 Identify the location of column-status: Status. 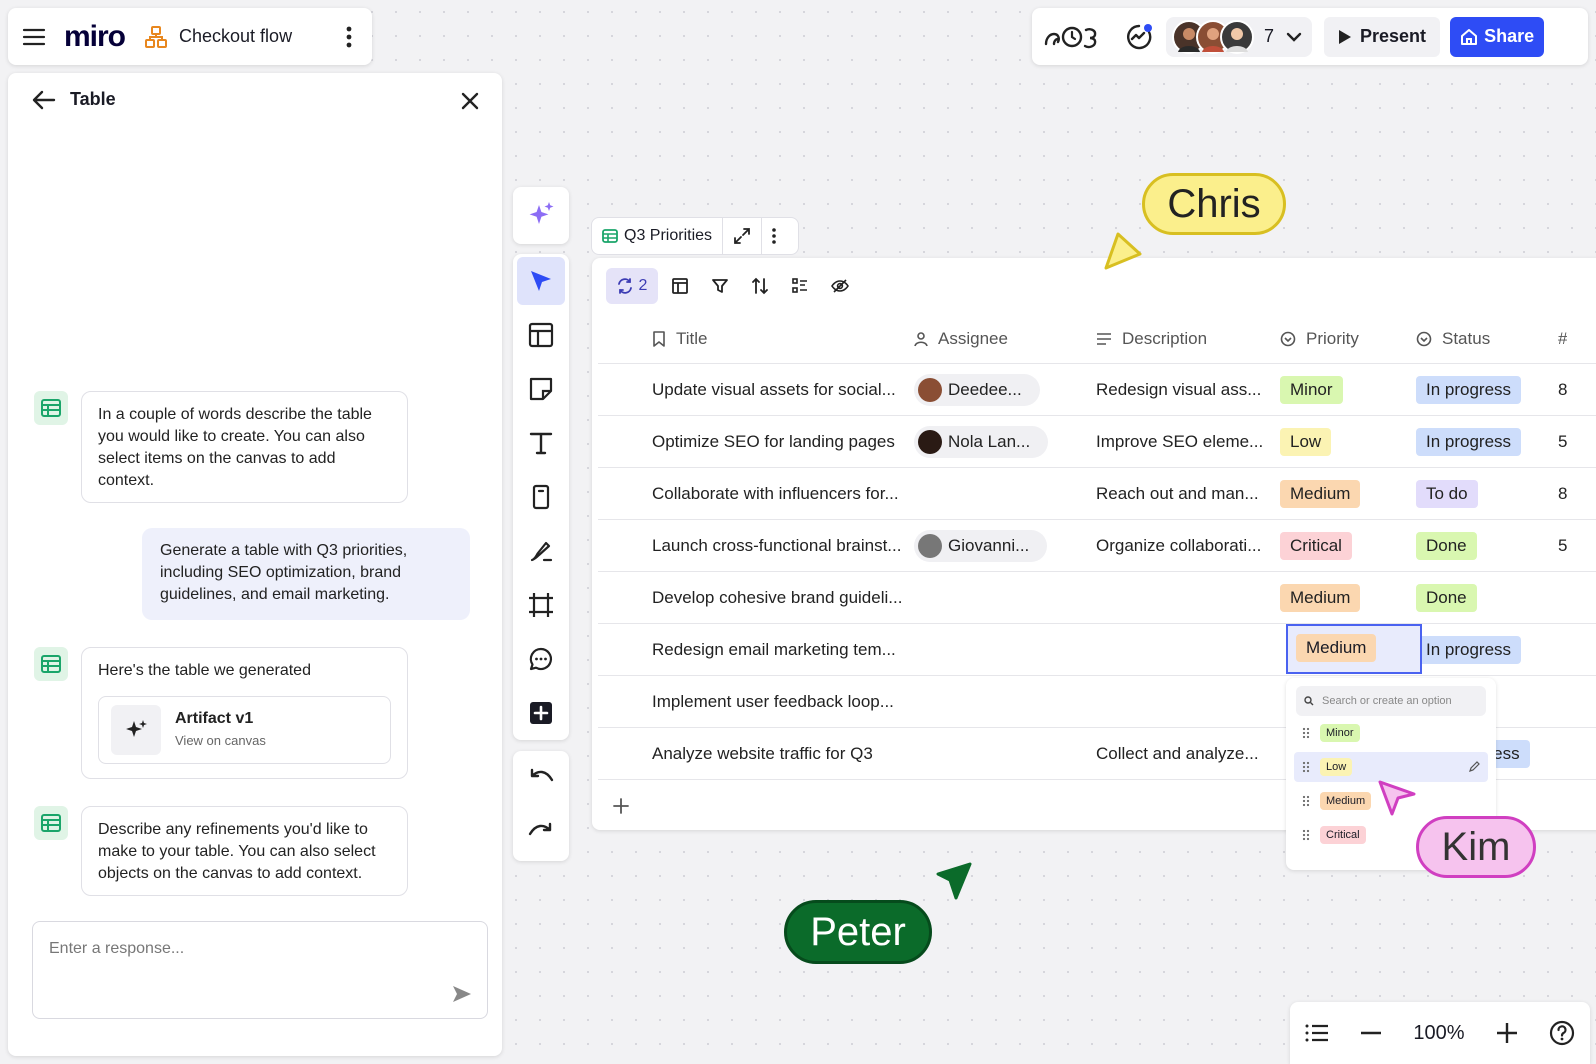
(1453, 338).